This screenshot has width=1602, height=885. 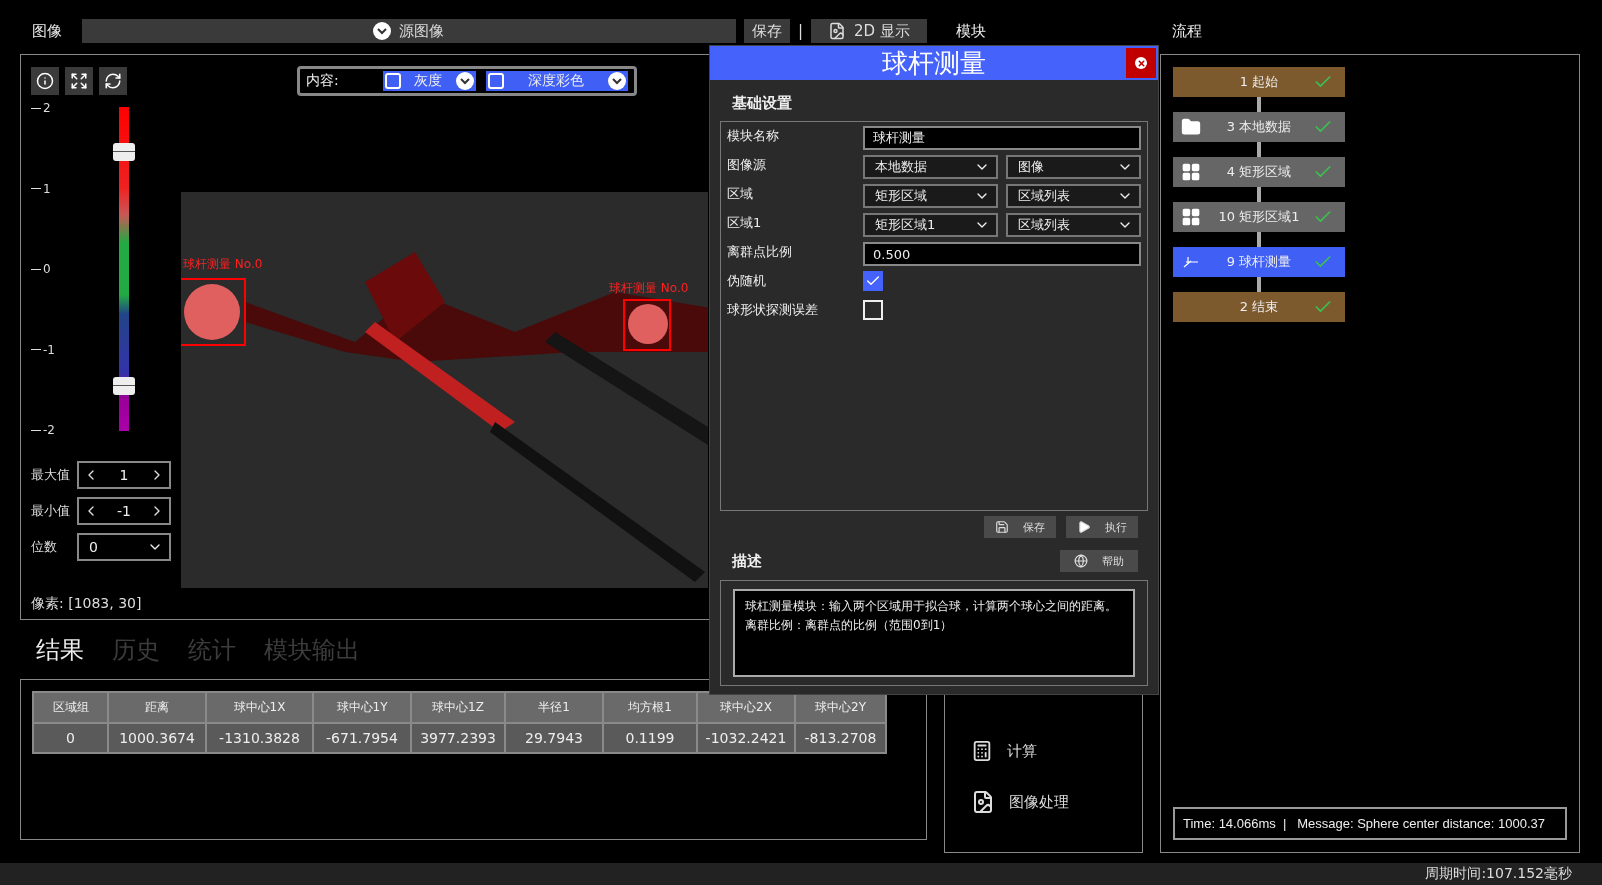 I want to click on refresh-button, so click(x=113, y=81).